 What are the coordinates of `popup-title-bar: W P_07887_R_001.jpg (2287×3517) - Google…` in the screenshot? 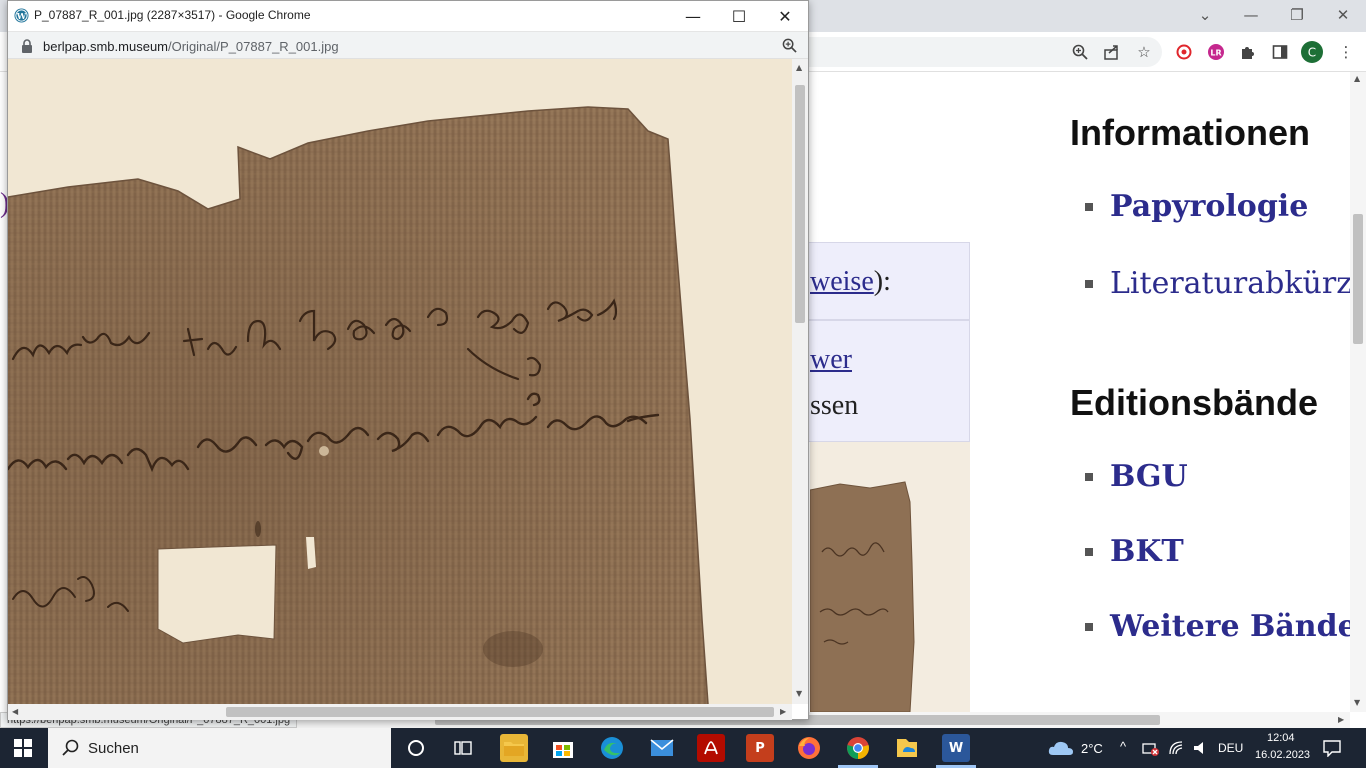 It's located at (408, 16).